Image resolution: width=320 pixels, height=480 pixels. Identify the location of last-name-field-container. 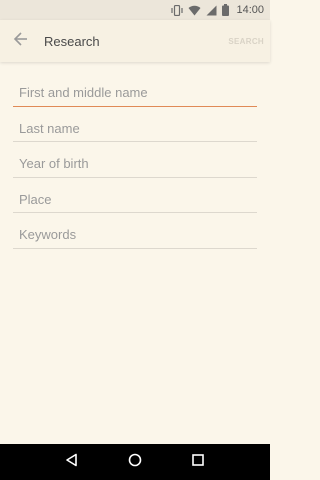
(135, 124).